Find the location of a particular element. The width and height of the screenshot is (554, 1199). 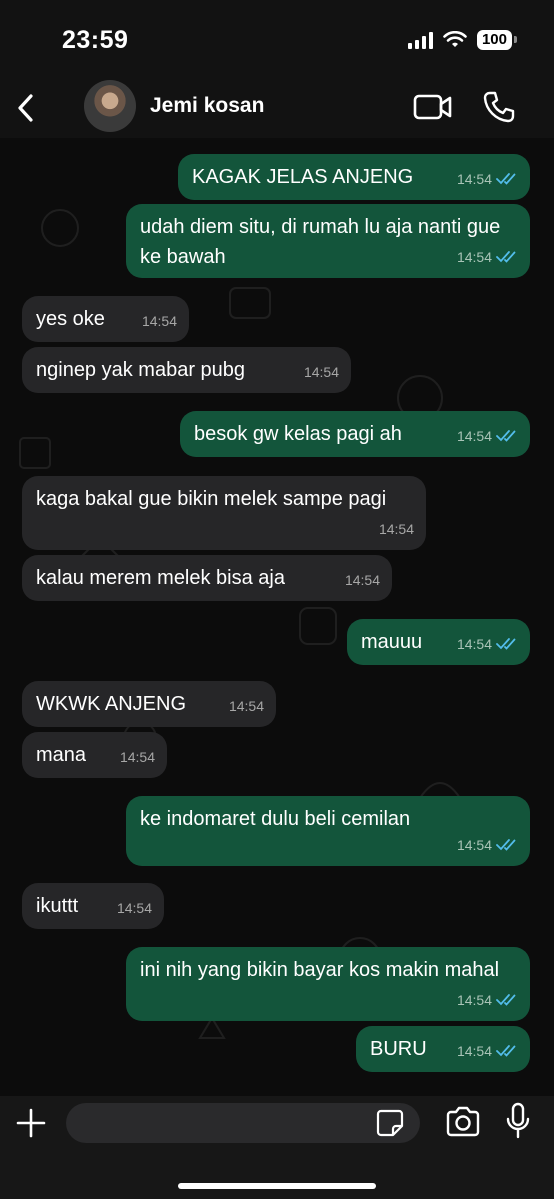

sticker-icon is located at coordinates (390, 1123).